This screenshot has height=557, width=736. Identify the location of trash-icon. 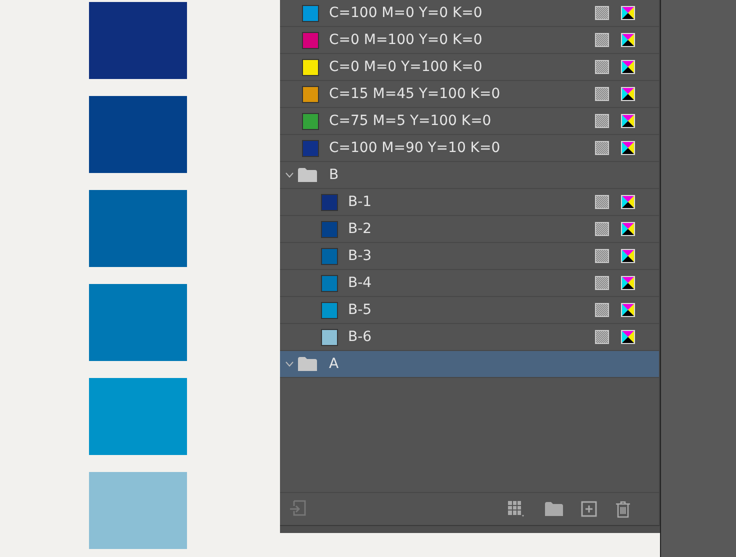
(623, 509).